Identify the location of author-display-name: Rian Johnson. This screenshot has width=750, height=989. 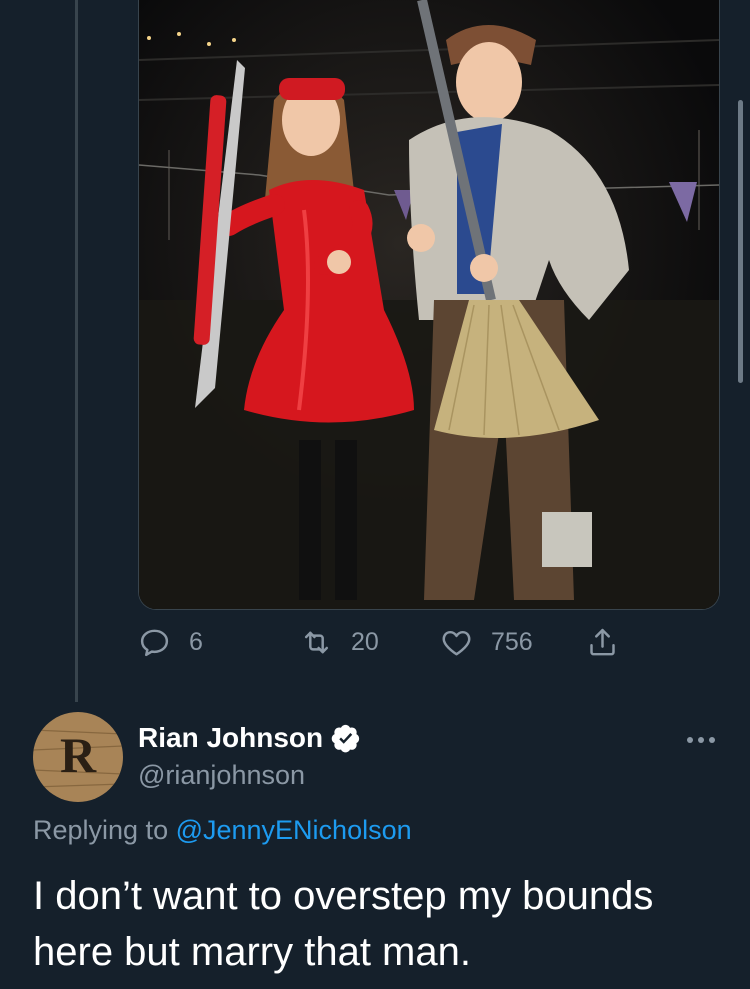
(249, 738).